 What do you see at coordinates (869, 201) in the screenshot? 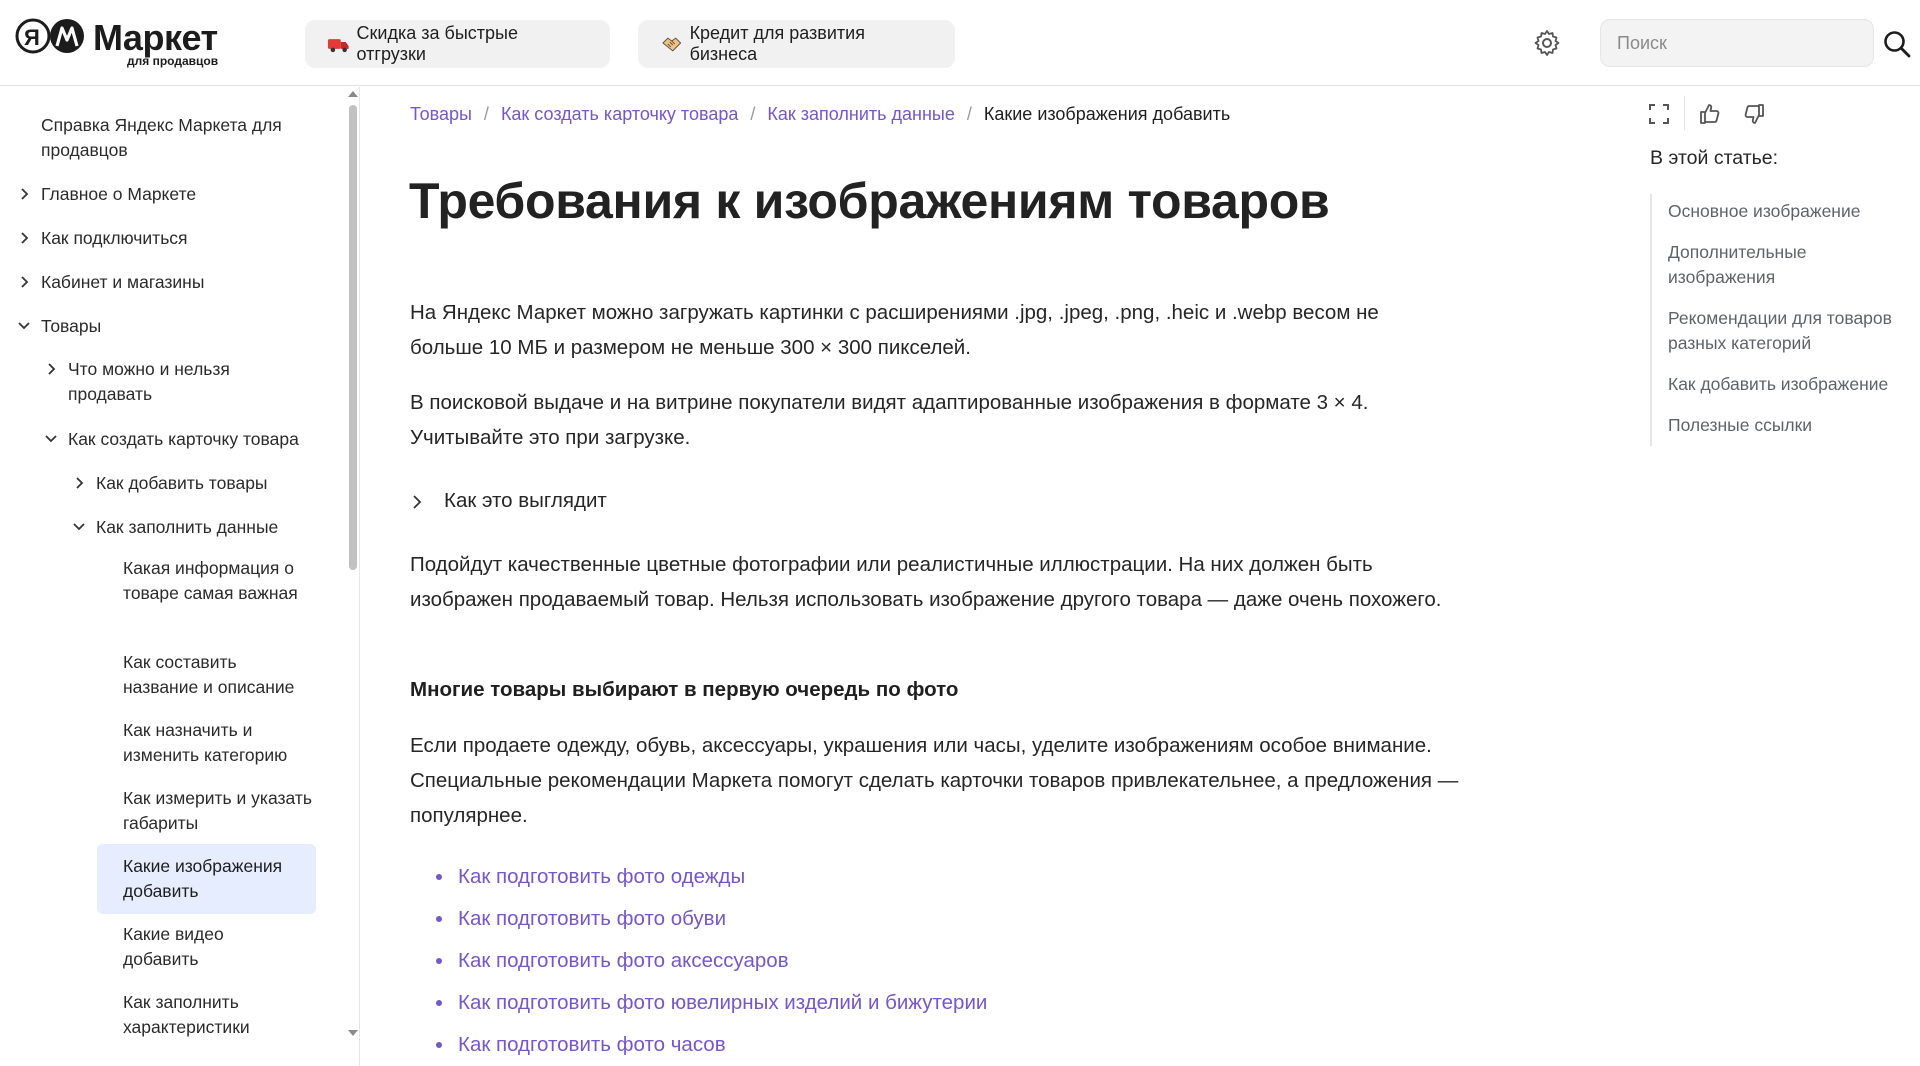
I see `page-title: Требования к изображениям товаров` at bounding box center [869, 201].